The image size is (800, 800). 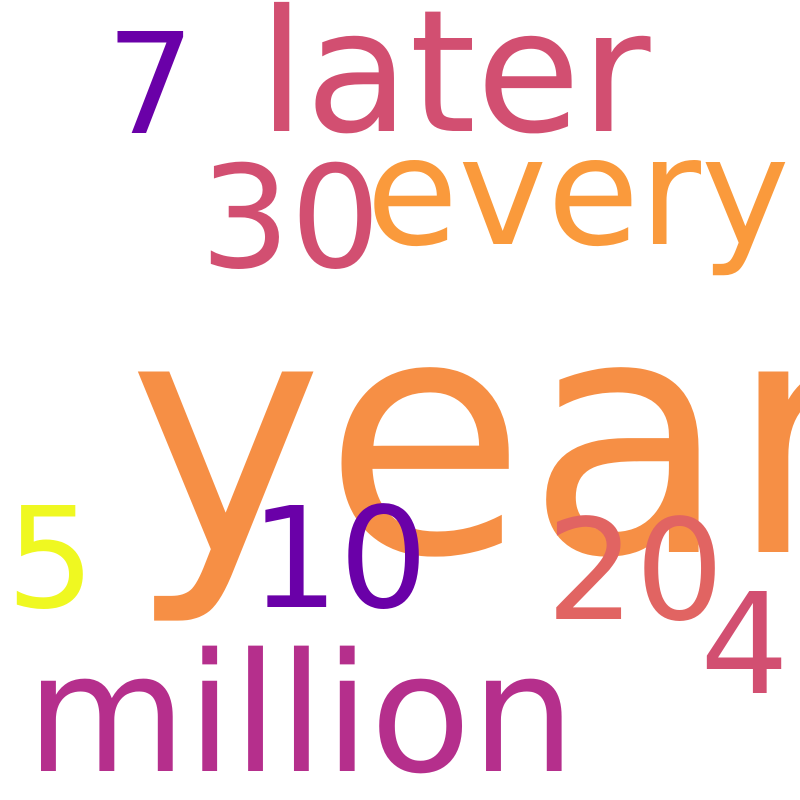 What do you see at coordinates (290, 218) in the screenshot?
I see `word-30: 30` at bounding box center [290, 218].